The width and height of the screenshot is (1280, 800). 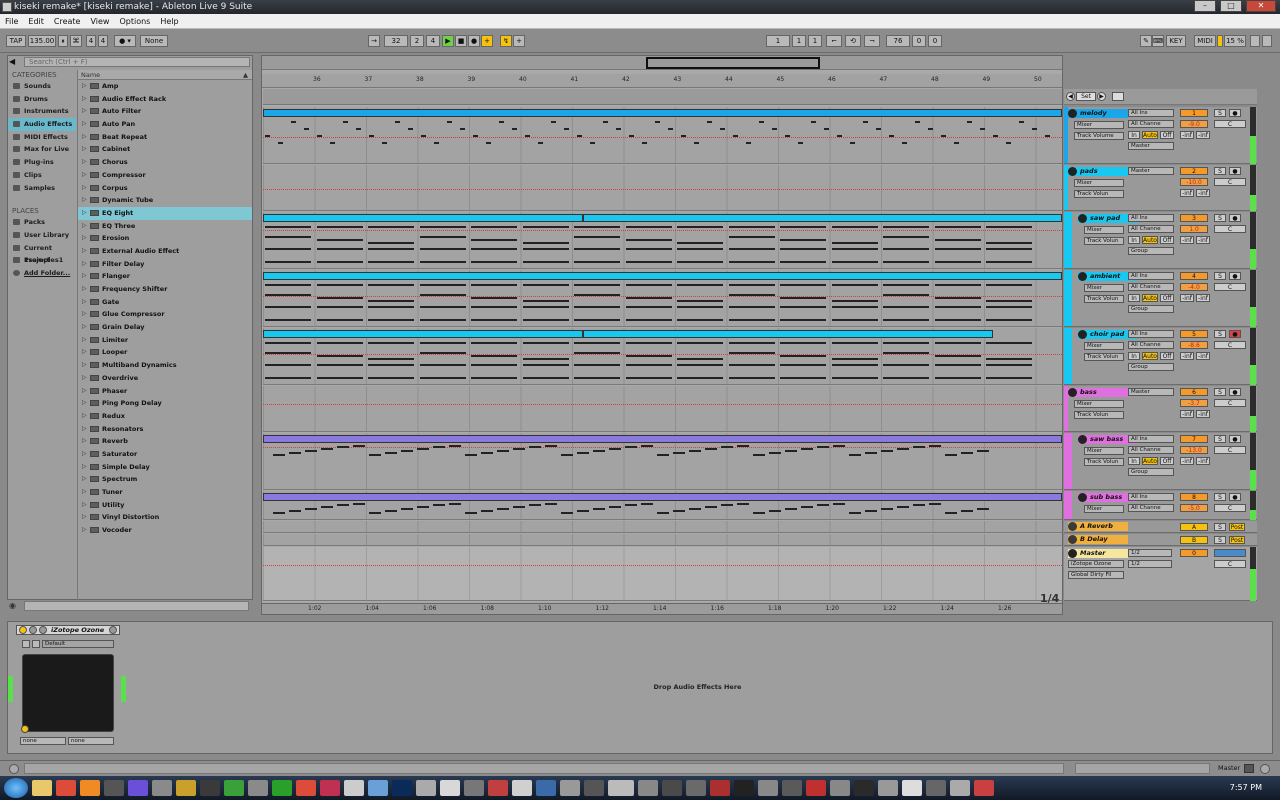 I want to click on device-right-select: none, so click(x=91, y=741).